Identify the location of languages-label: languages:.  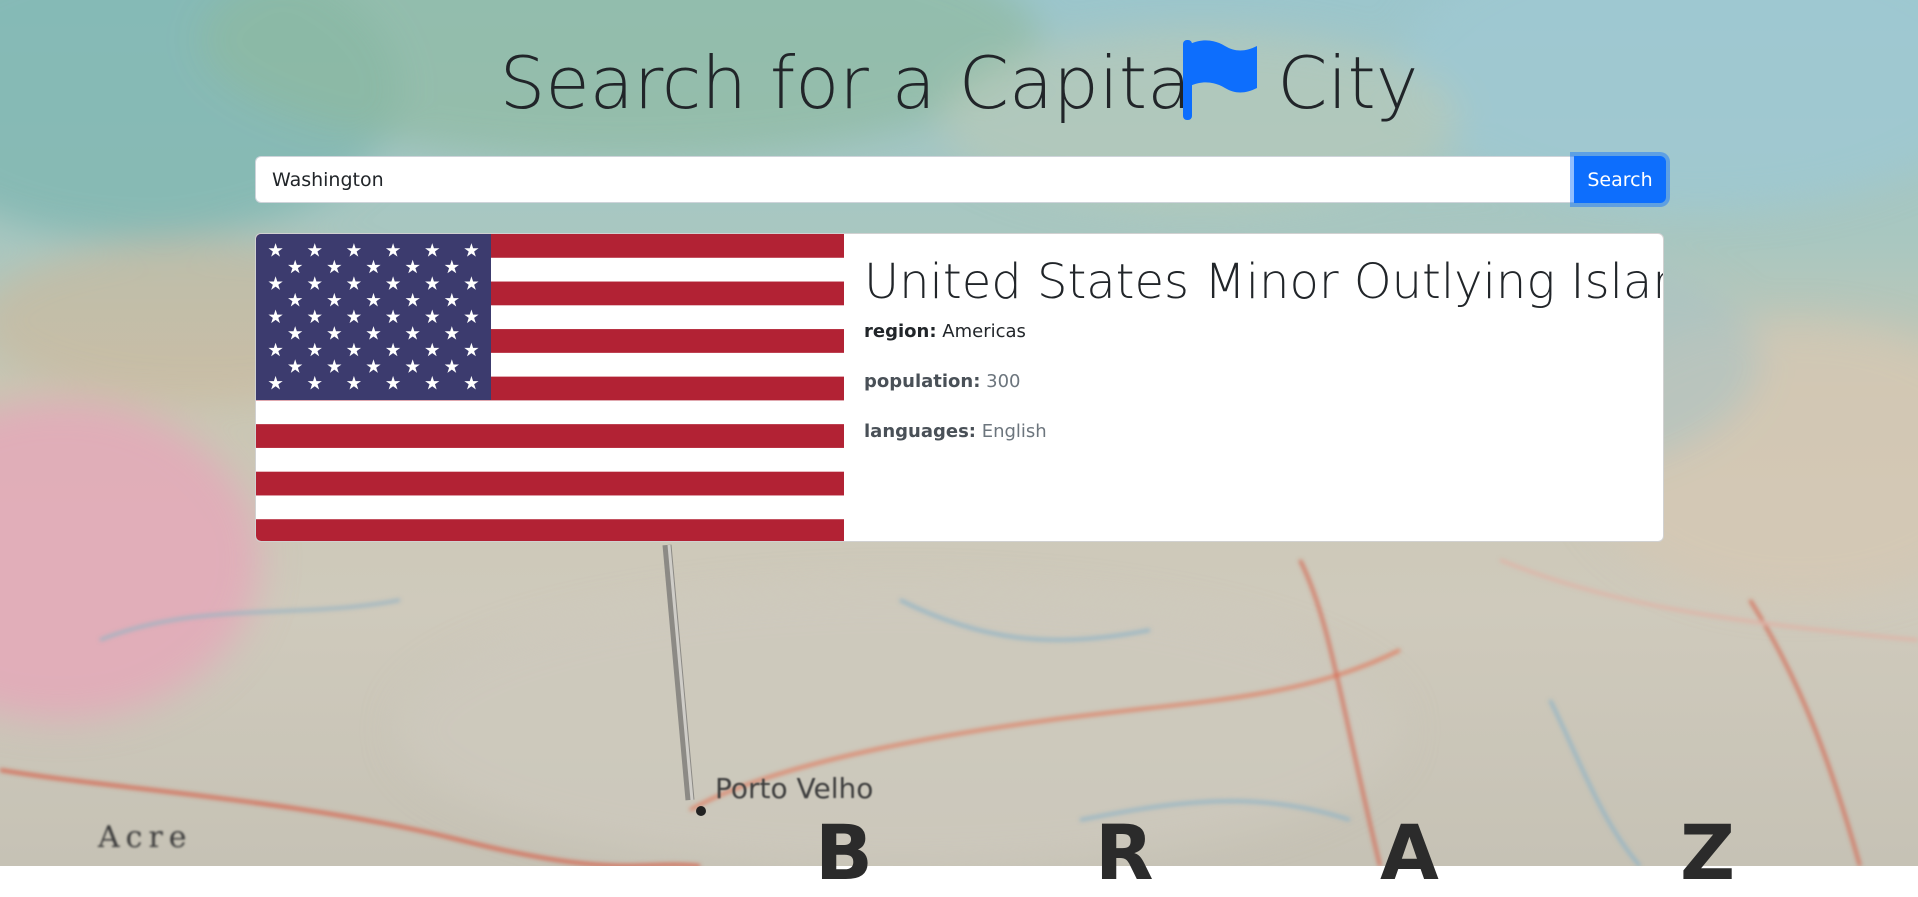
(920, 431).